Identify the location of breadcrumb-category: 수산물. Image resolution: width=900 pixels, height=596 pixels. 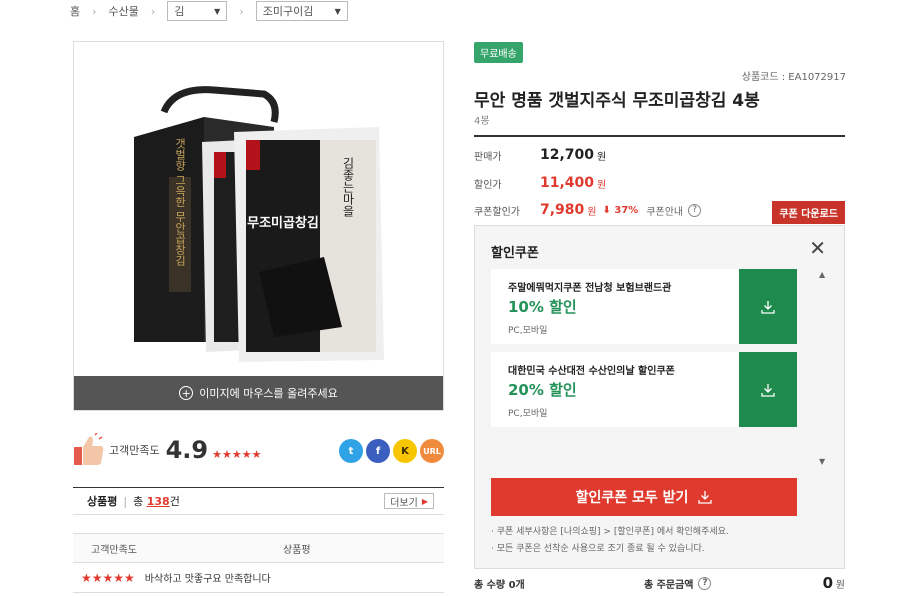
(124, 11).